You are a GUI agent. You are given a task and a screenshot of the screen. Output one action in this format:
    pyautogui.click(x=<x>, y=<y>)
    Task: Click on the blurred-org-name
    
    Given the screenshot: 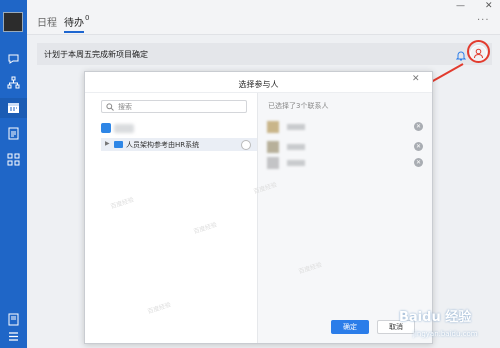 What is the action you would take?
    pyautogui.click(x=124, y=128)
    